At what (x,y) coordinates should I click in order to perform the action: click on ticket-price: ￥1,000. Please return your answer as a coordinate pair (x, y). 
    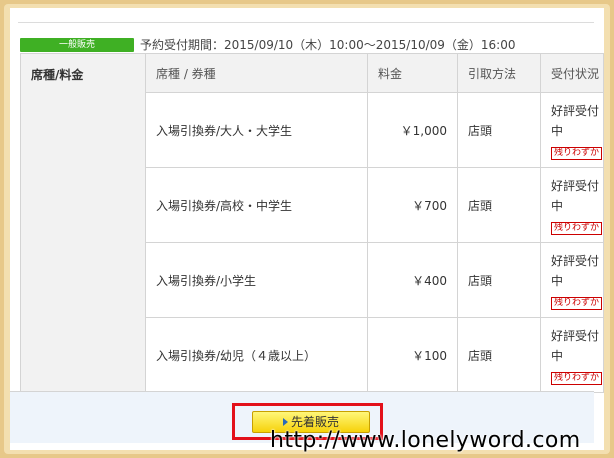
    Looking at the image, I should click on (412, 130).